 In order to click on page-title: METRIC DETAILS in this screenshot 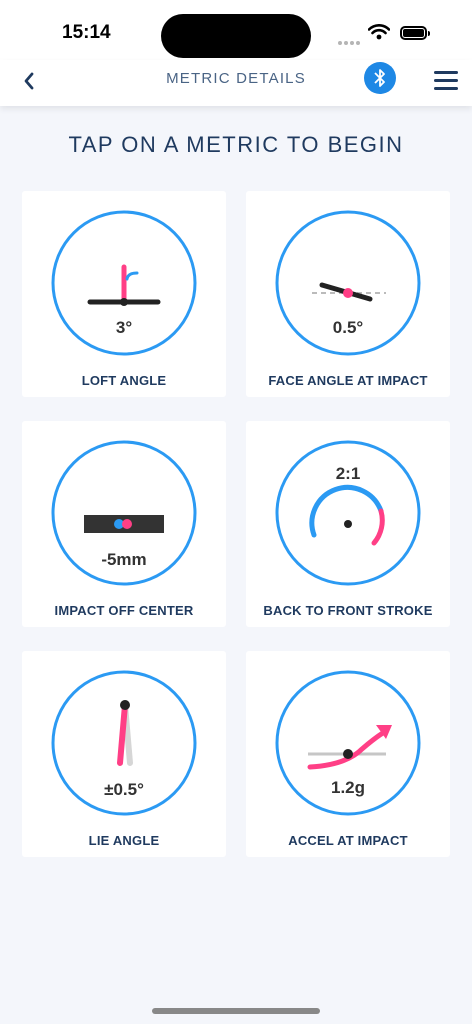, I will do `click(236, 78)`.